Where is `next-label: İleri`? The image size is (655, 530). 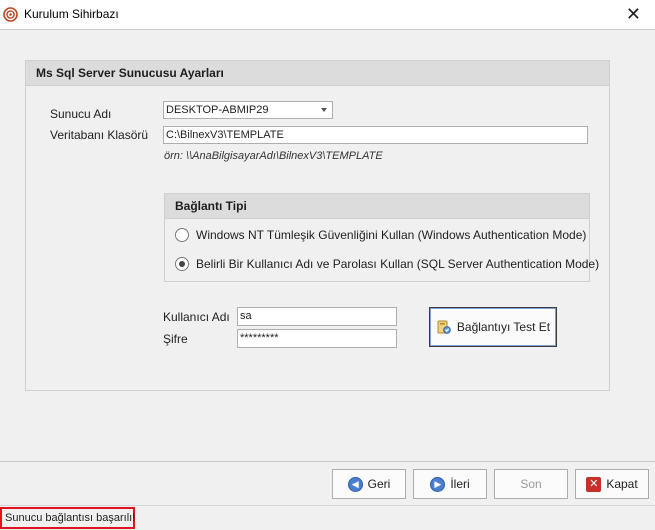
next-label: İleri is located at coordinates (460, 484).